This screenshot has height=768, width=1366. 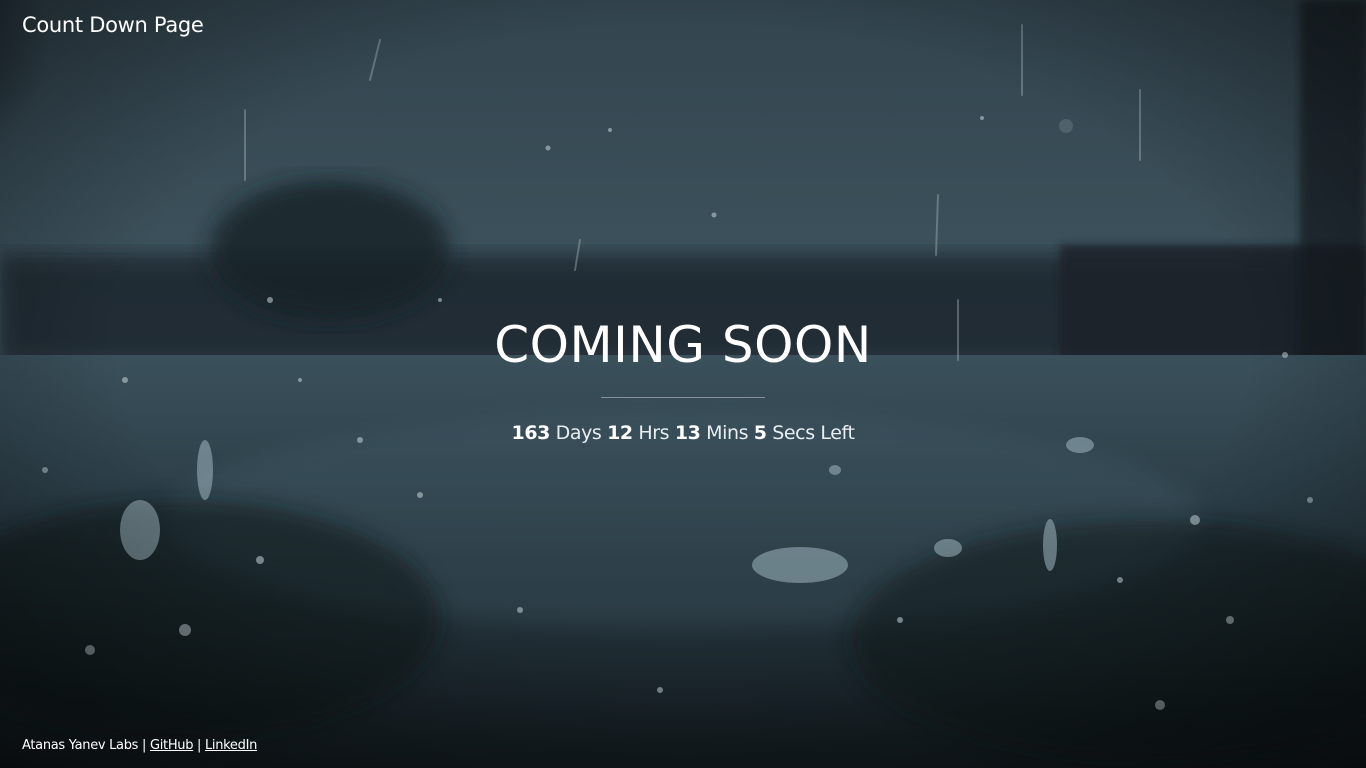 I want to click on countdown-mins-value: 13, so click(x=687, y=433).